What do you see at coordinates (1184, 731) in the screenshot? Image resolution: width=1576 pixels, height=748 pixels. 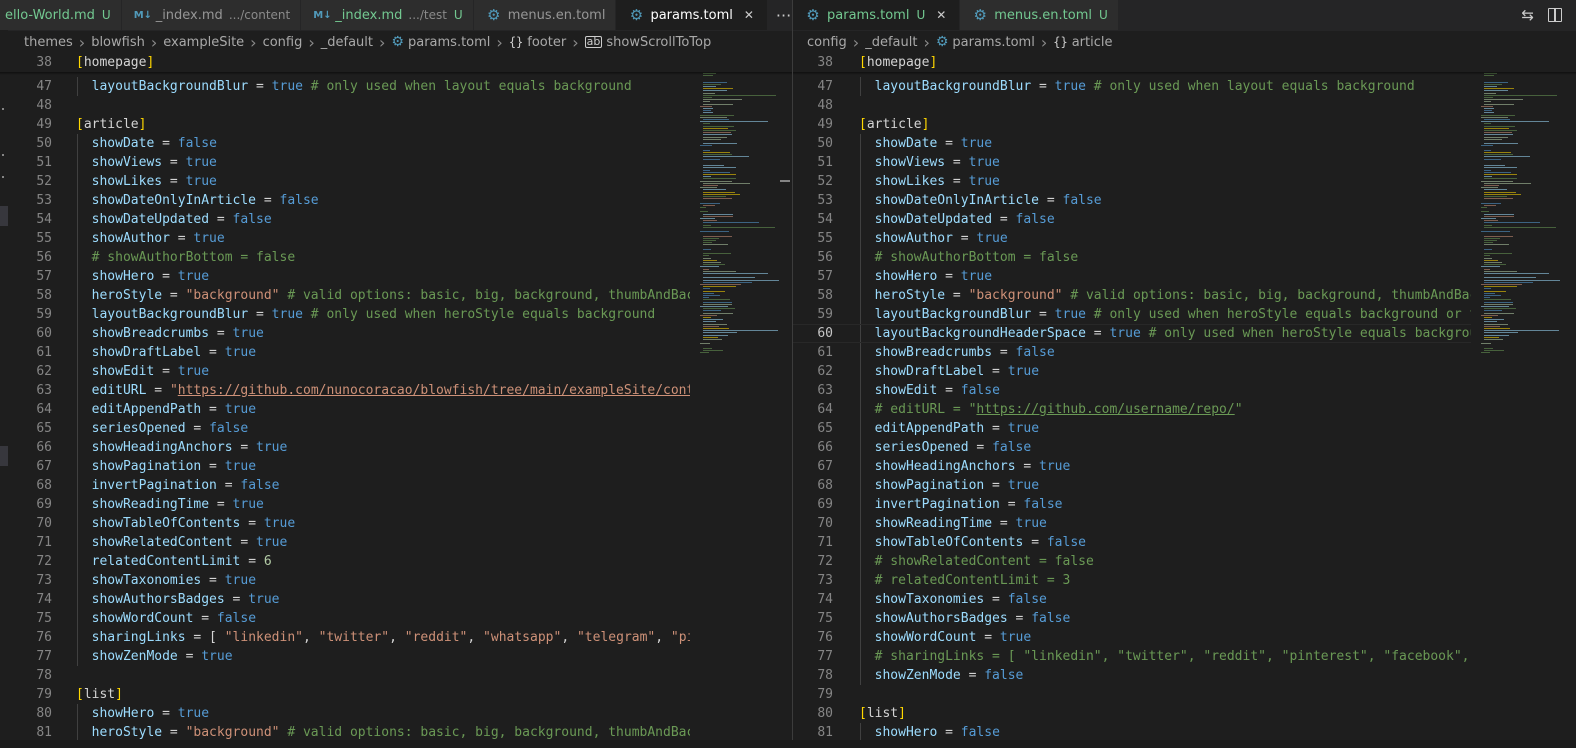 I see `code-line: 81 showHero = false` at bounding box center [1184, 731].